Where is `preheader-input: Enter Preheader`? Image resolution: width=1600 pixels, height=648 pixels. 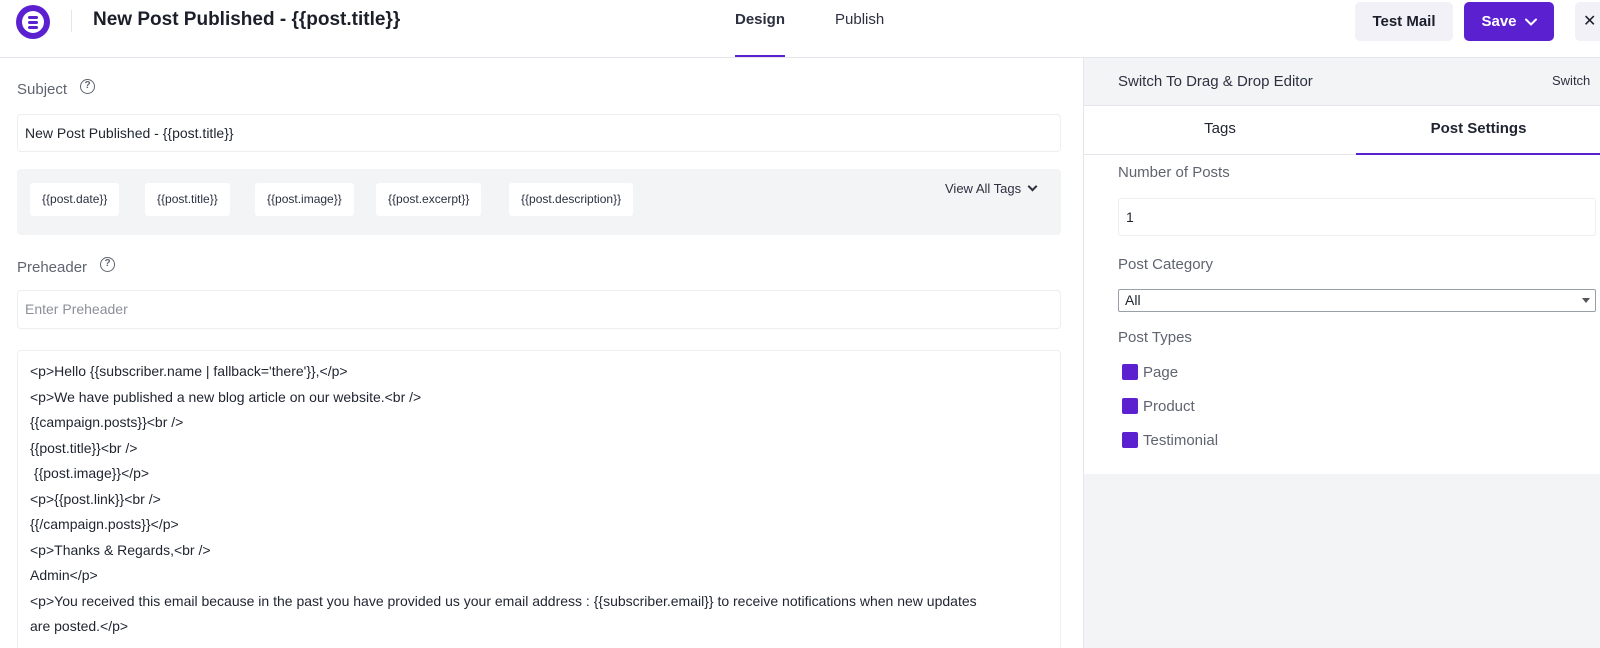 preheader-input: Enter Preheader is located at coordinates (539, 309).